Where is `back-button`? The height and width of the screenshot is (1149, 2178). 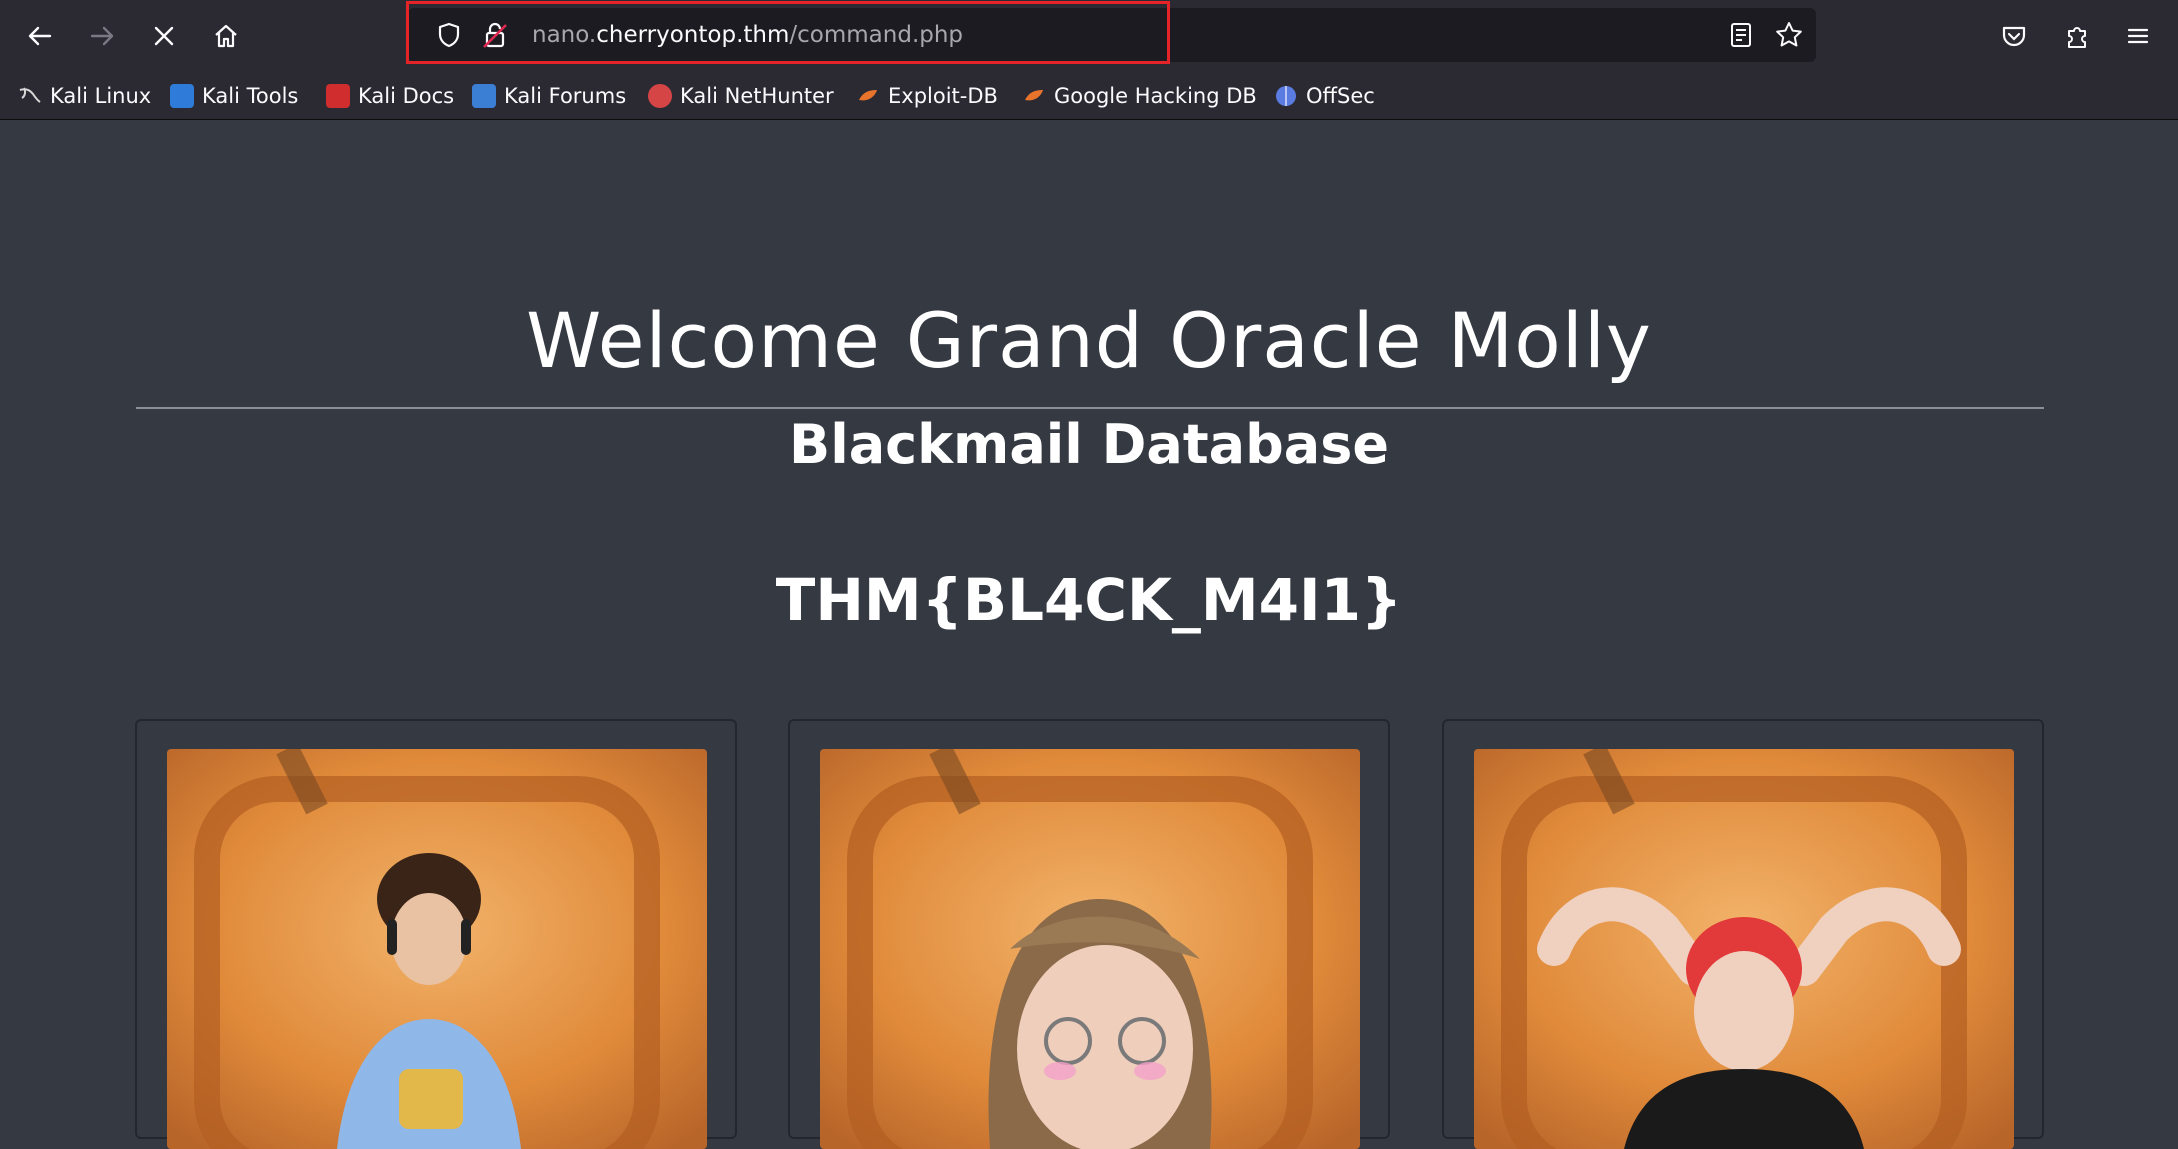 back-button is located at coordinates (40, 36).